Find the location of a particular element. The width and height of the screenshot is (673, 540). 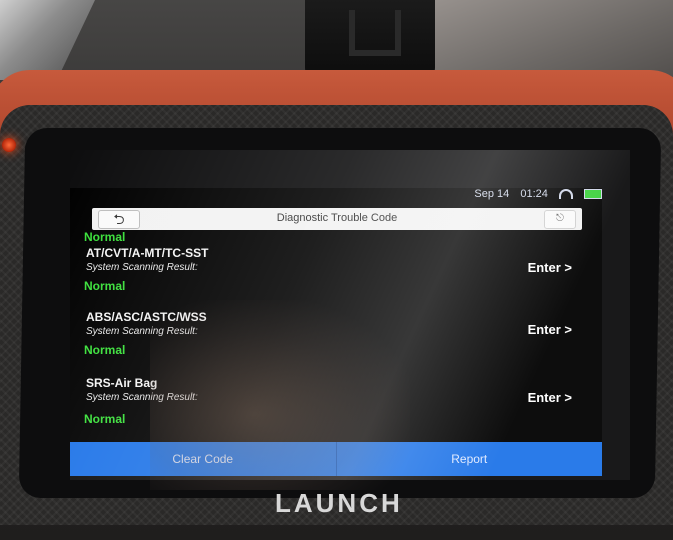

status-date: Sep 14 is located at coordinates (492, 194).